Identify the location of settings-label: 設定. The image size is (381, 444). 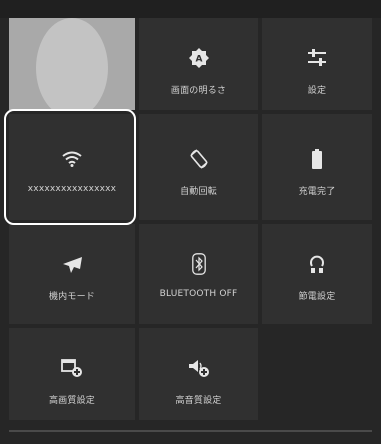
(317, 91).